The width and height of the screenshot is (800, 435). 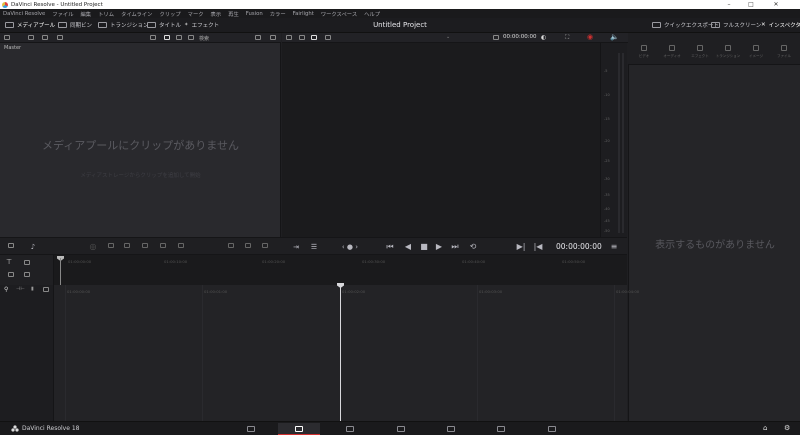 I want to click on bin-name: Master, so click(x=12, y=48).